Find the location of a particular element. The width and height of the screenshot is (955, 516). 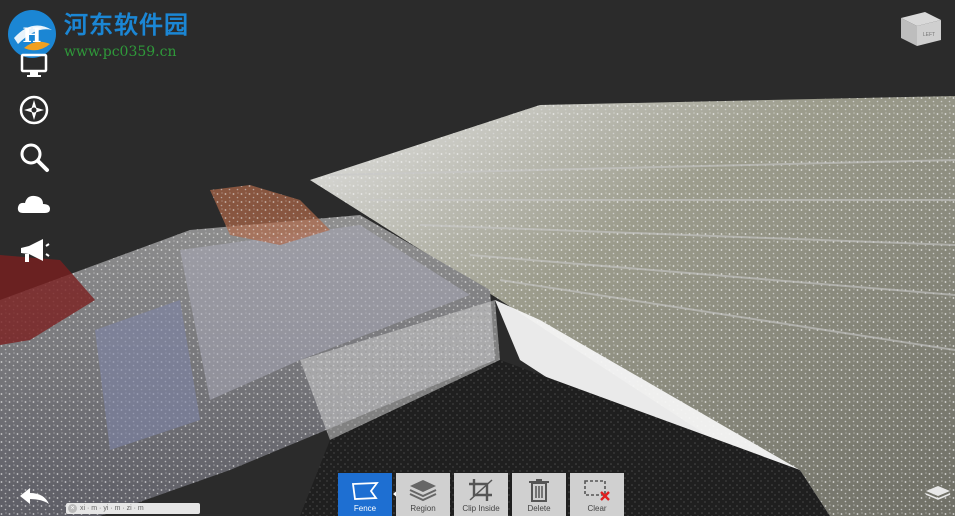

watermark-url: www.pc0359.cn is located at coordinates (120, 52).